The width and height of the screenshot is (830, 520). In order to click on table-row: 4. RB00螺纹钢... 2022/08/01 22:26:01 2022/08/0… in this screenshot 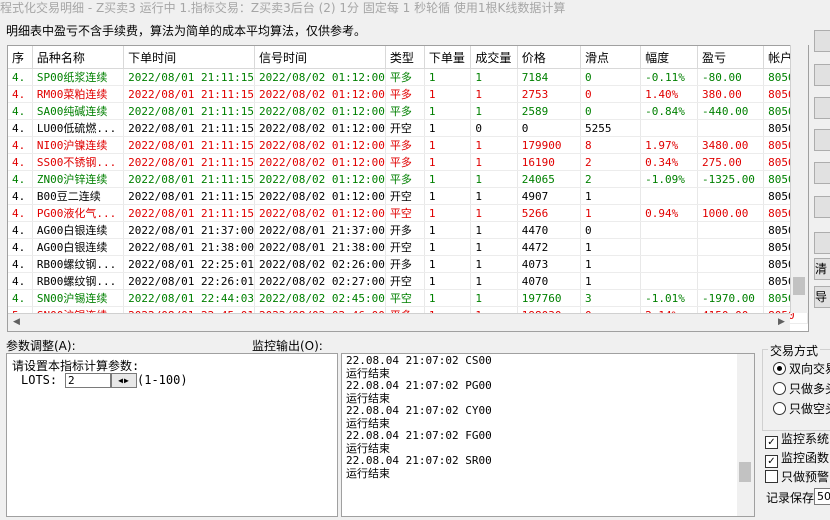, I will do `click(408, 281)`.